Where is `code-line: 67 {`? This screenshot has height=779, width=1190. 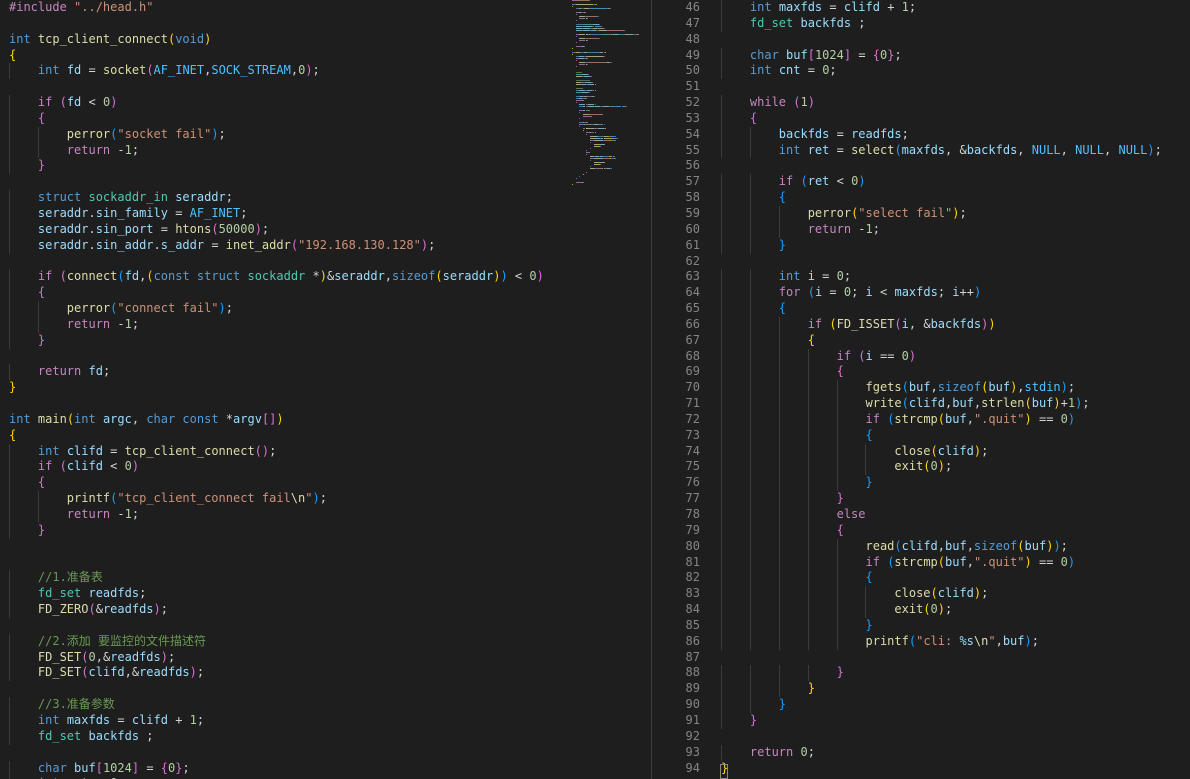 code-line: 67 { is located at coordinates (921, 340).